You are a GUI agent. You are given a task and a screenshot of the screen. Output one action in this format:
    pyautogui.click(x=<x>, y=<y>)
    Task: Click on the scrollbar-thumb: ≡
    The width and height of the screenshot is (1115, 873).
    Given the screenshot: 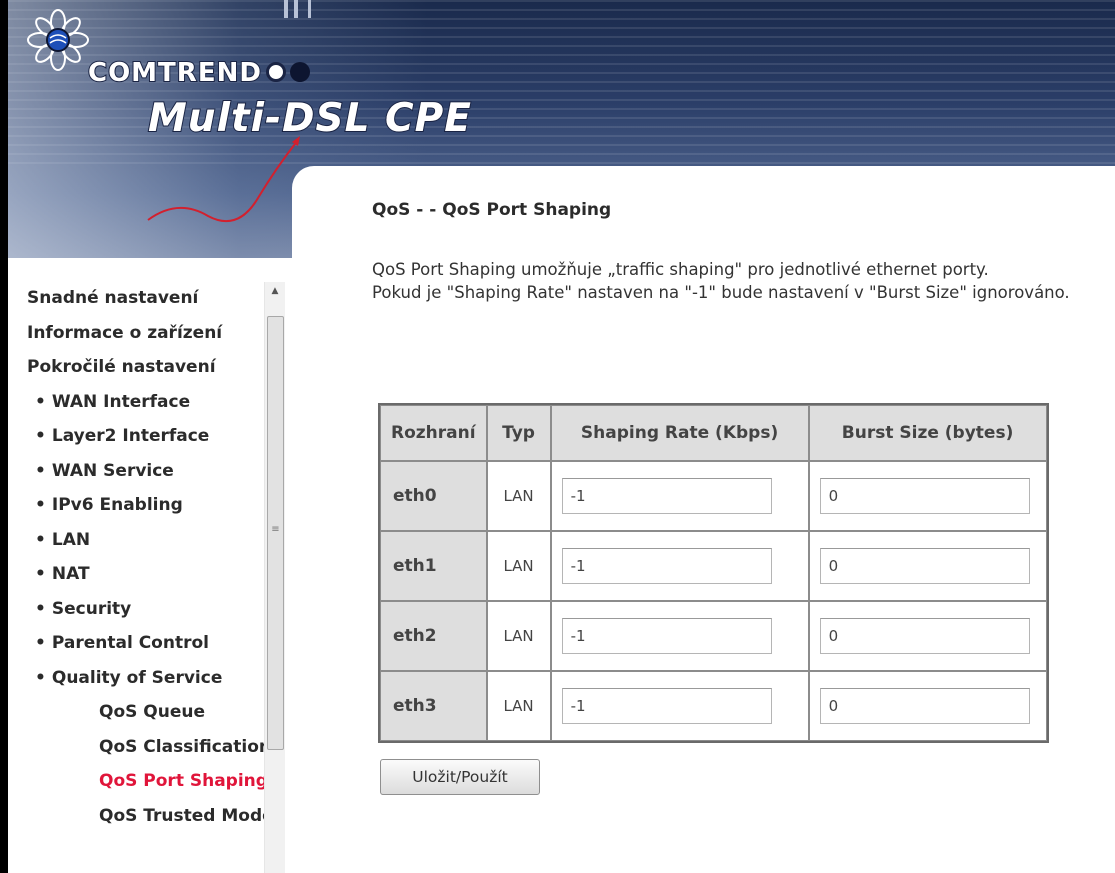 What is the action you would take?
    pyautogui.click(x=275, y=533)
    